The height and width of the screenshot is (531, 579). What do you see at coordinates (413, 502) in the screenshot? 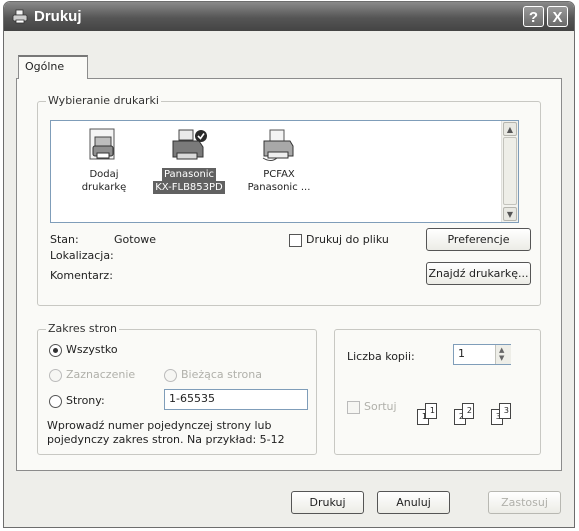
I see `cancel-button: Anuluj` at bounding box center [413, 502].